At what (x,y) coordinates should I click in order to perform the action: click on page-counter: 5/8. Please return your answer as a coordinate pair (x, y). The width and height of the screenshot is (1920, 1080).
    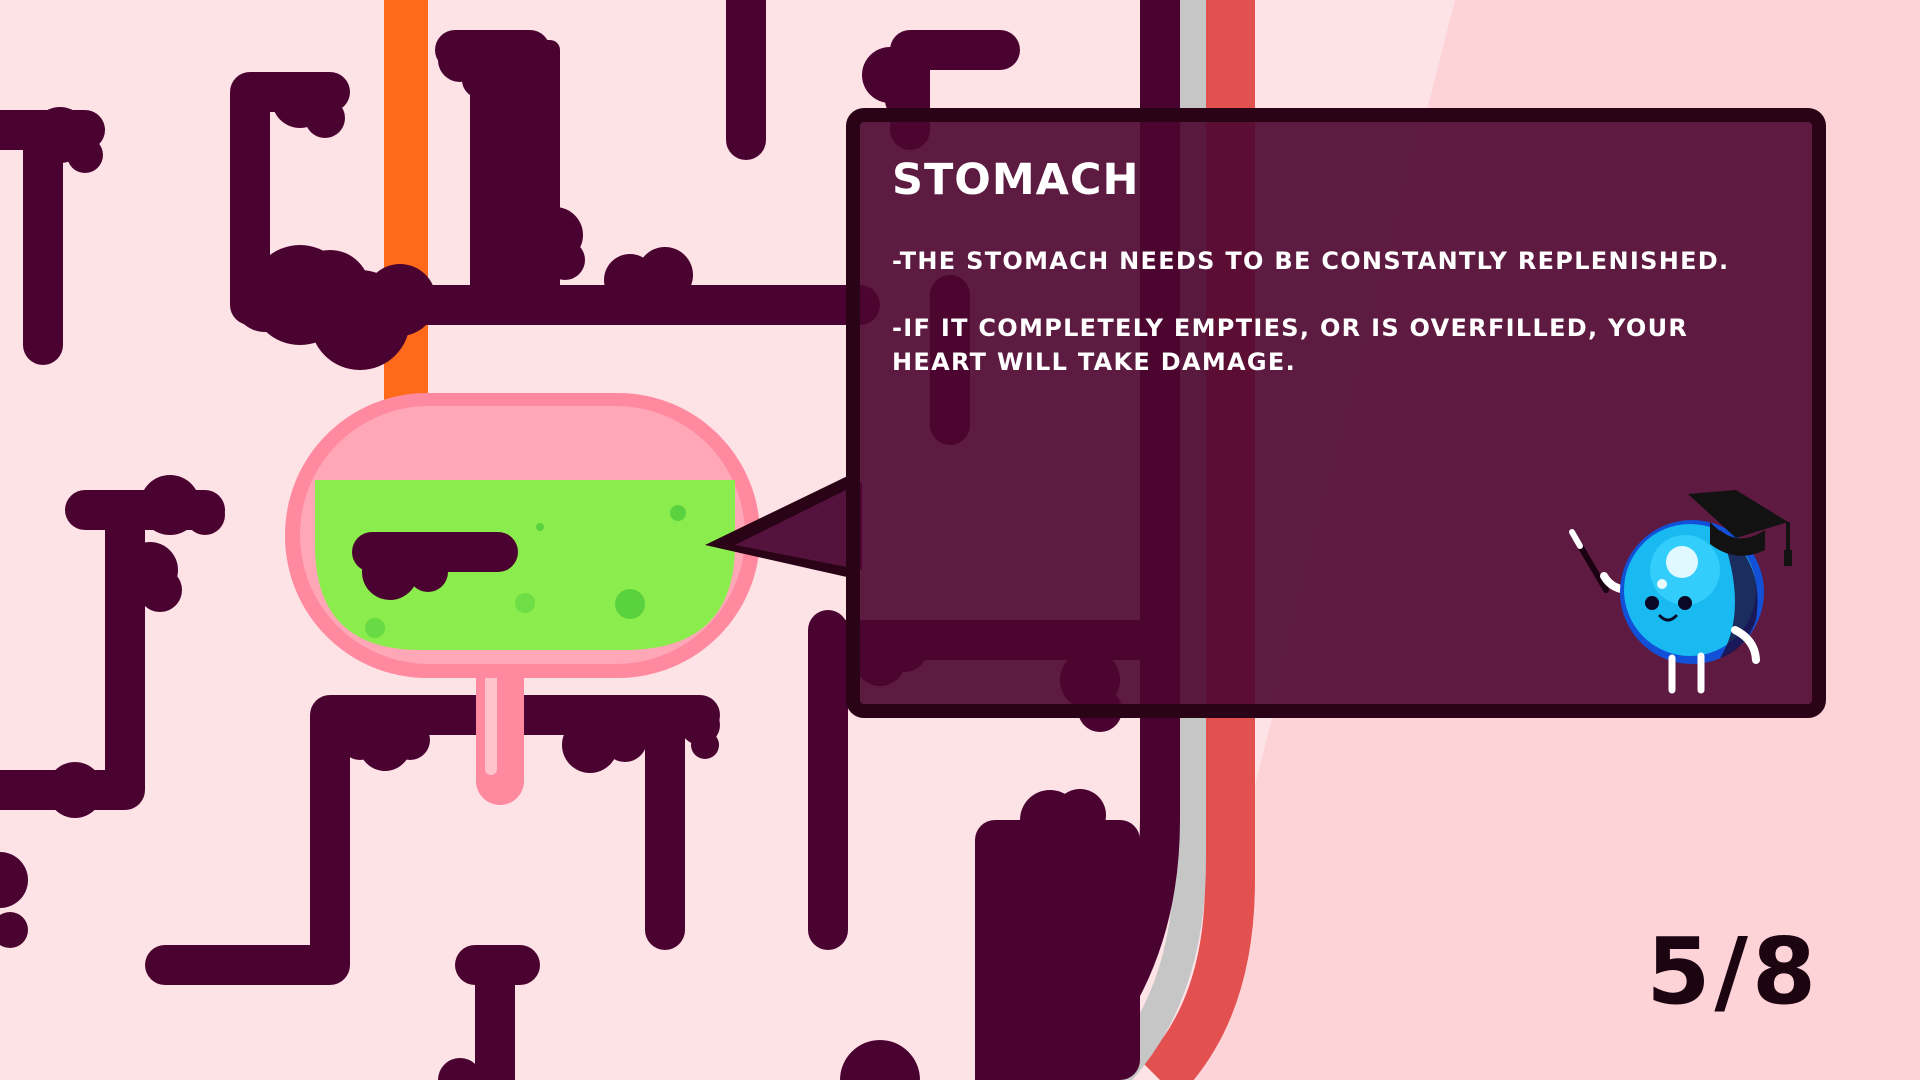
    Looking at the image, I should click on (1733, 971).